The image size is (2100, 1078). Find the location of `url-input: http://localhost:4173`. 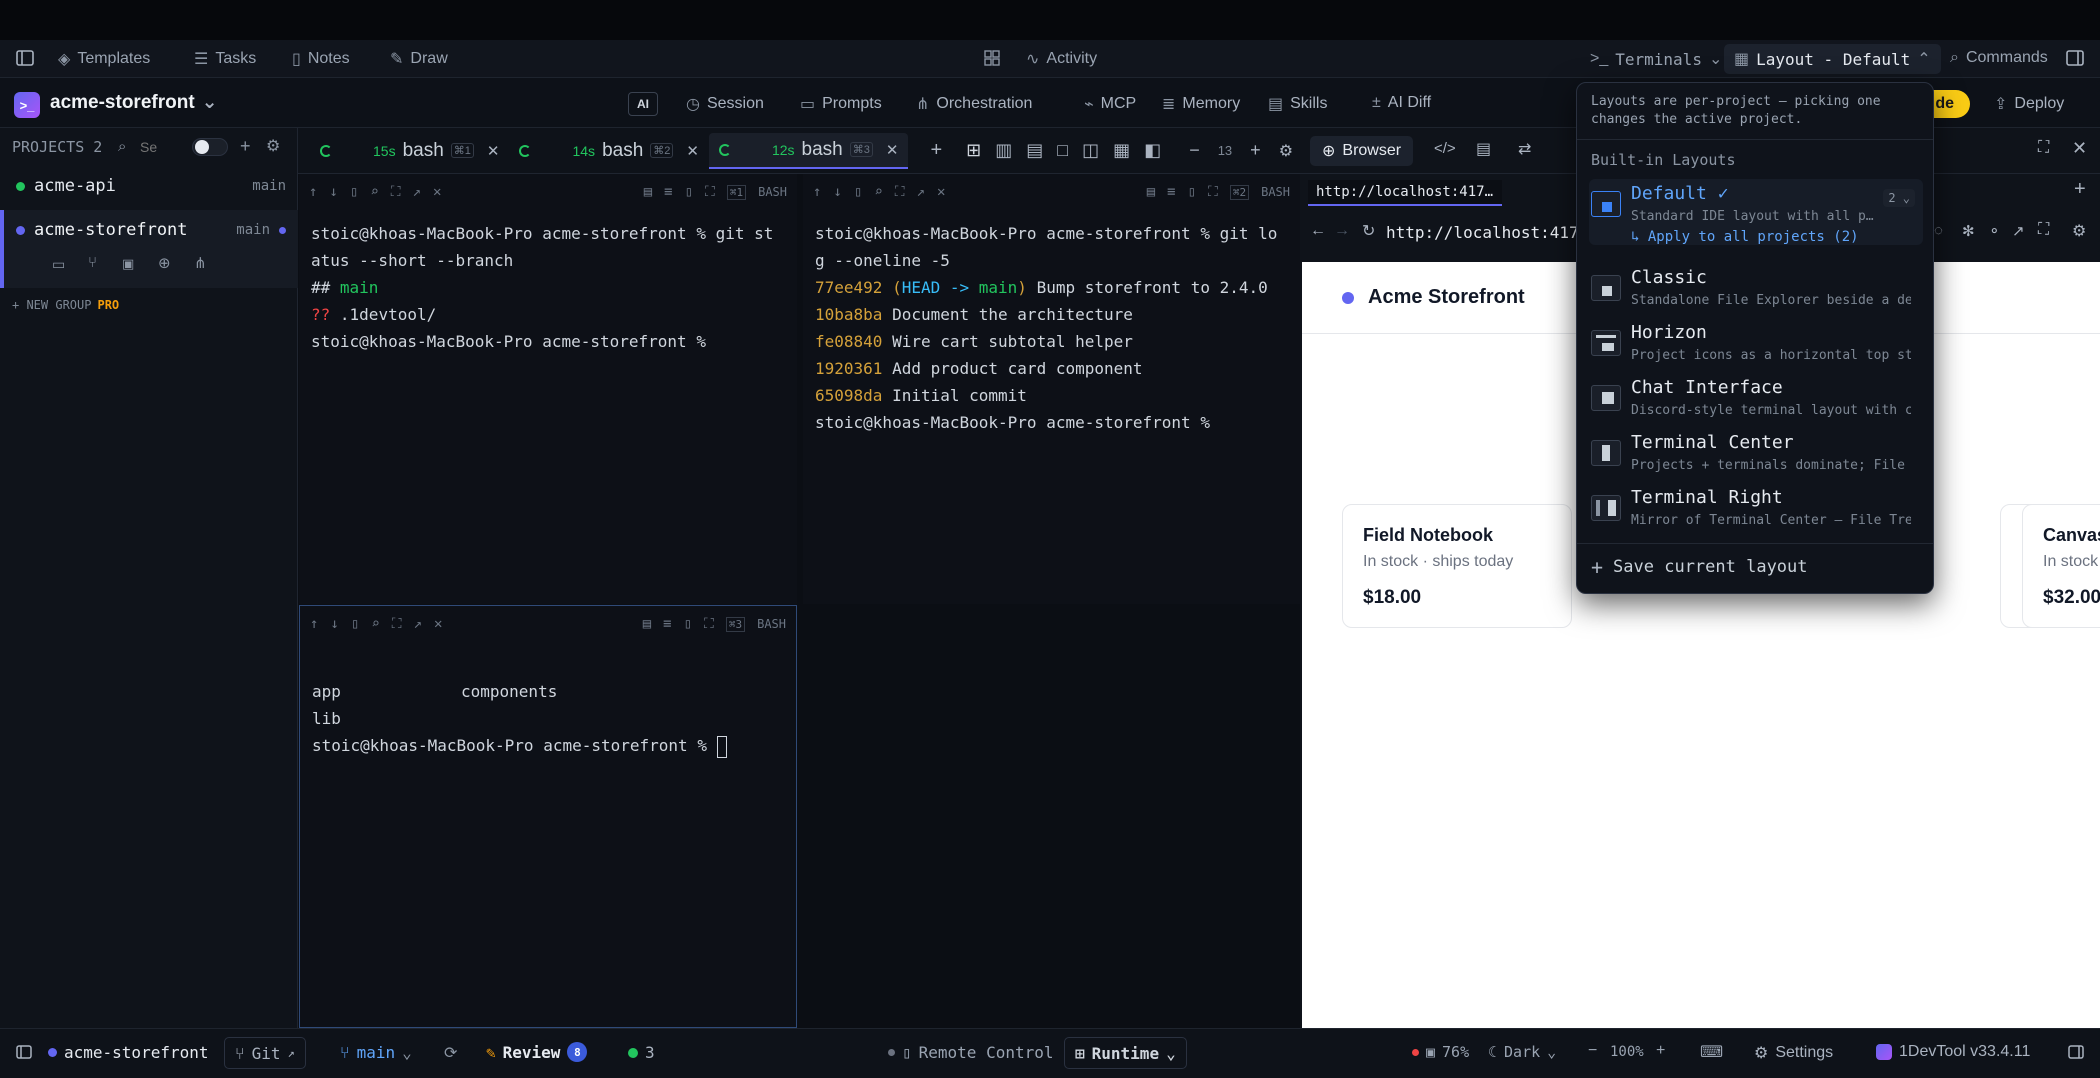

url-input: http://localhost:4173 is located at coordinates (1486, 233).